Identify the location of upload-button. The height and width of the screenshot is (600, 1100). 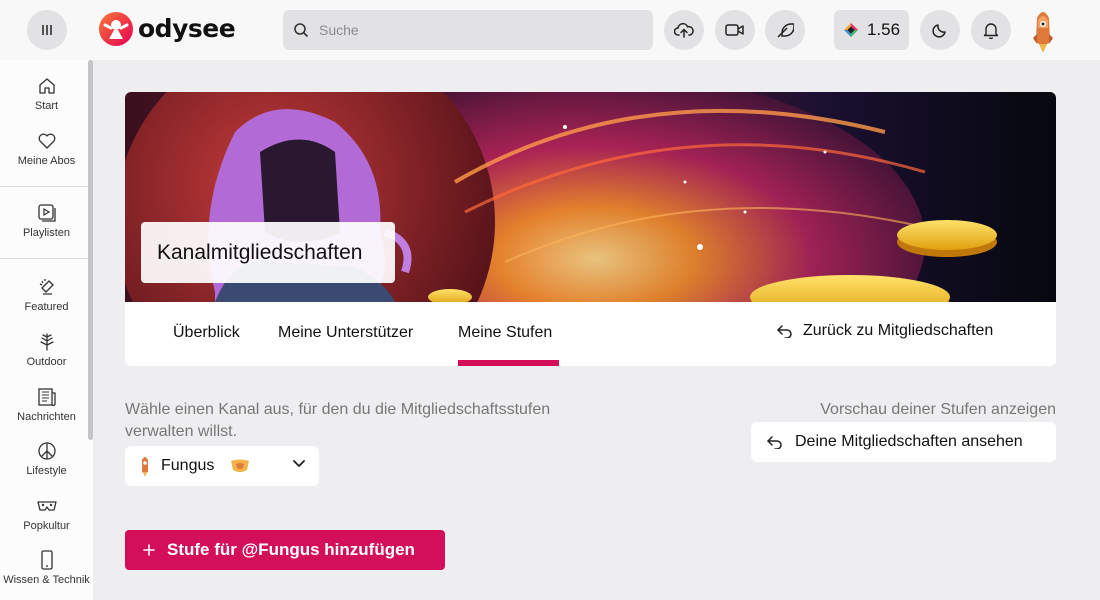
(684, 30).